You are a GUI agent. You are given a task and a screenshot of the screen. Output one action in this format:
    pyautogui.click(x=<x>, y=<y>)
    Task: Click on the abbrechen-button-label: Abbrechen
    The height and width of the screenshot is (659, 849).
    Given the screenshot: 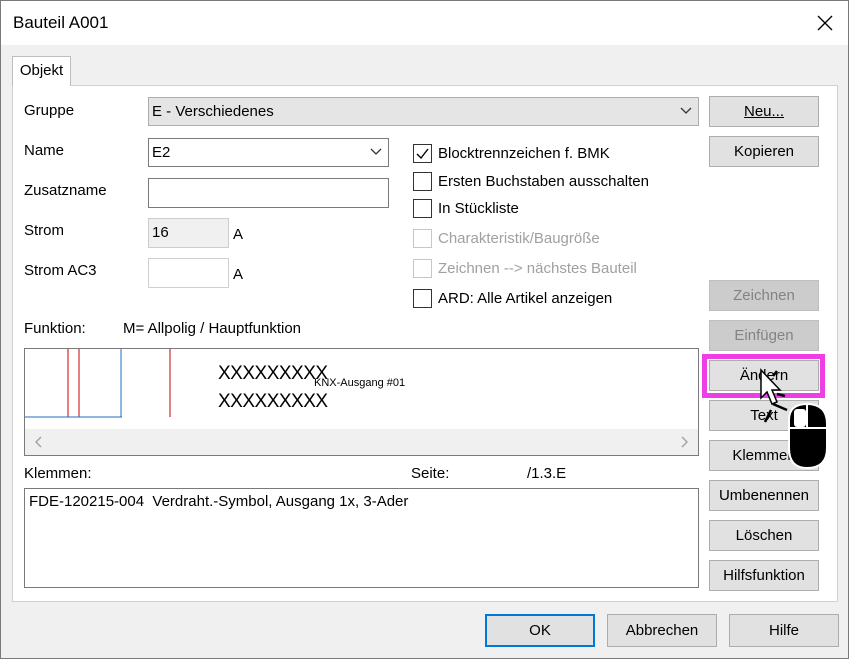 What is the action you would take?
    pyautogui.click(x=662, y=630)
    